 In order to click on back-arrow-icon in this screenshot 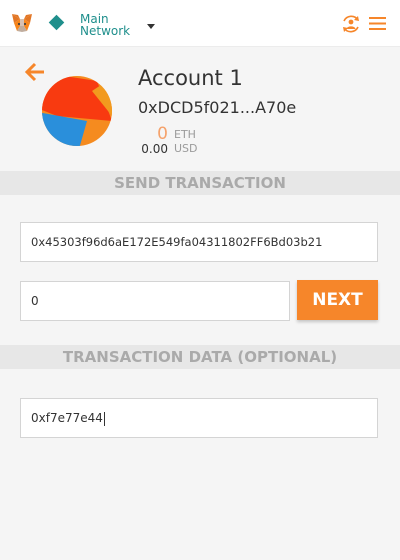, I will do `click(35, 72)`.